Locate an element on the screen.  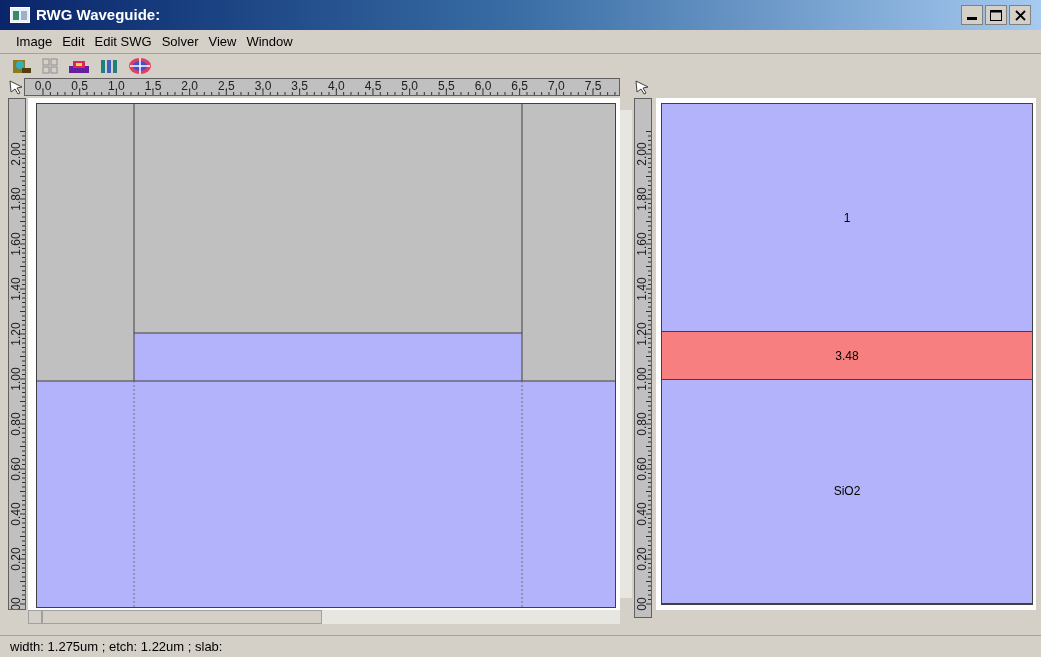
layer-label: 3.48 is located at coordinates (847, 356).